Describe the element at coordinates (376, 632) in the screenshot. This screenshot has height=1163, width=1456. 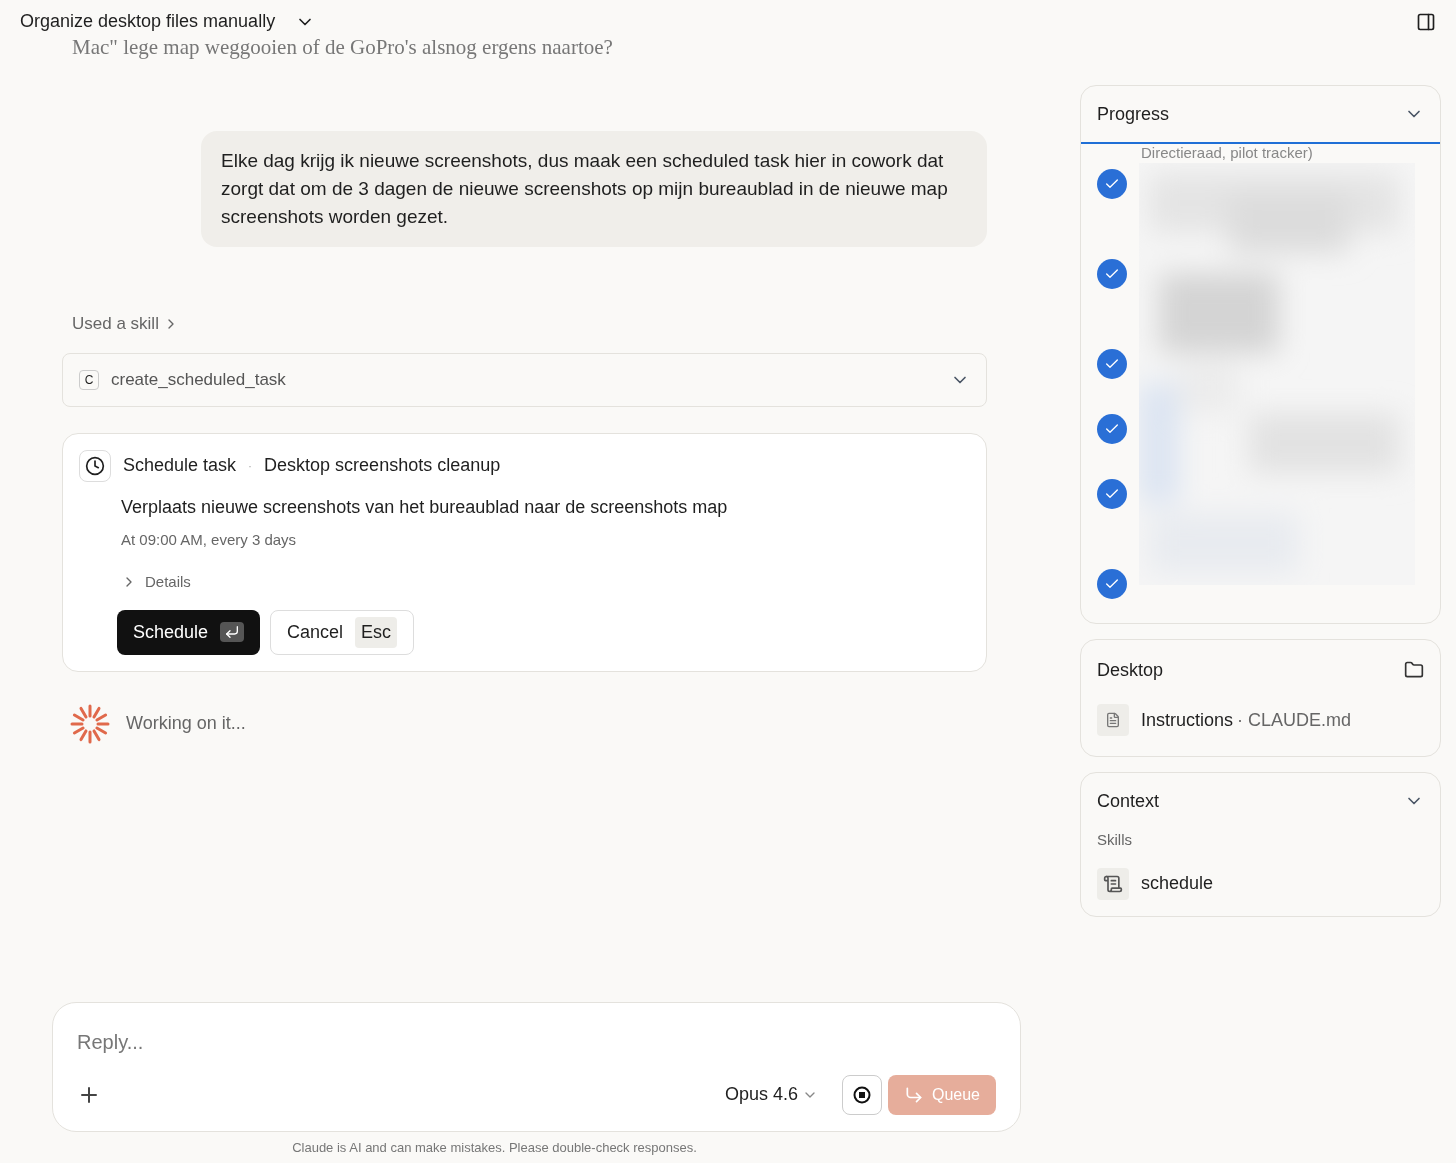
I see `shortcut-key: Esc` at that location.